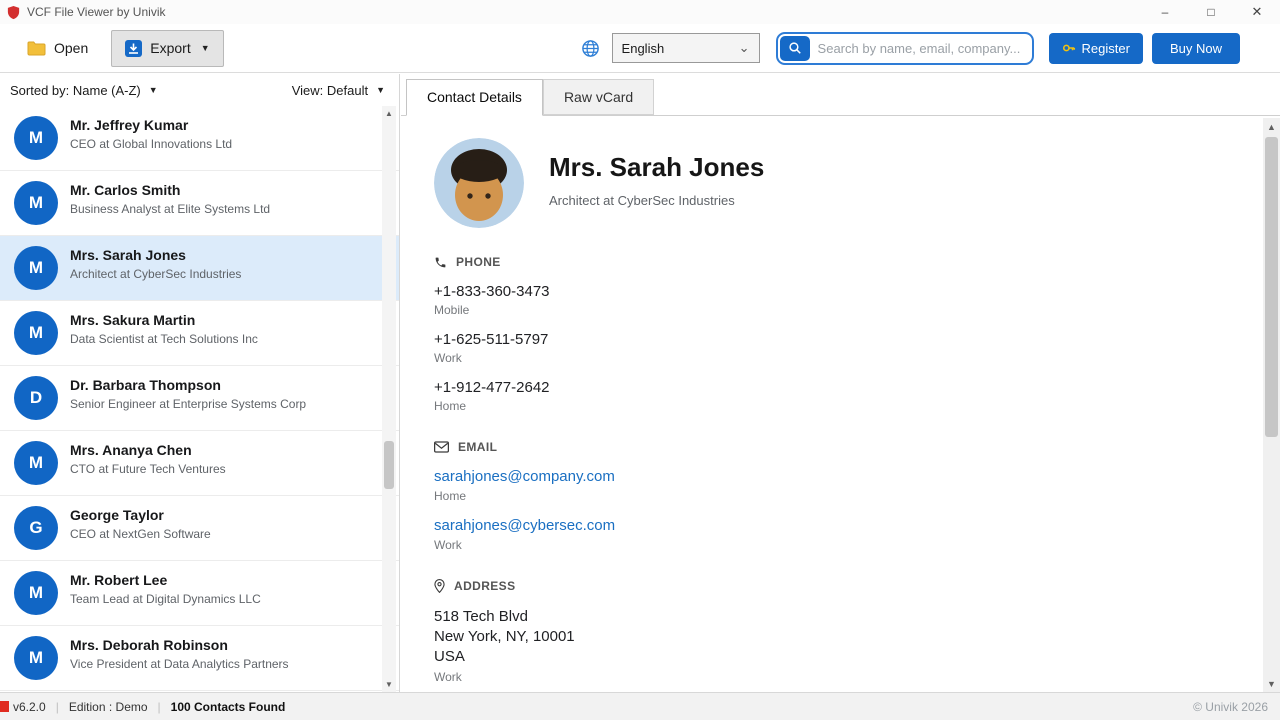 Image resolution: width=1280 pixels, height=720 pixels. I want to click on status-accent, so click(4, 706).